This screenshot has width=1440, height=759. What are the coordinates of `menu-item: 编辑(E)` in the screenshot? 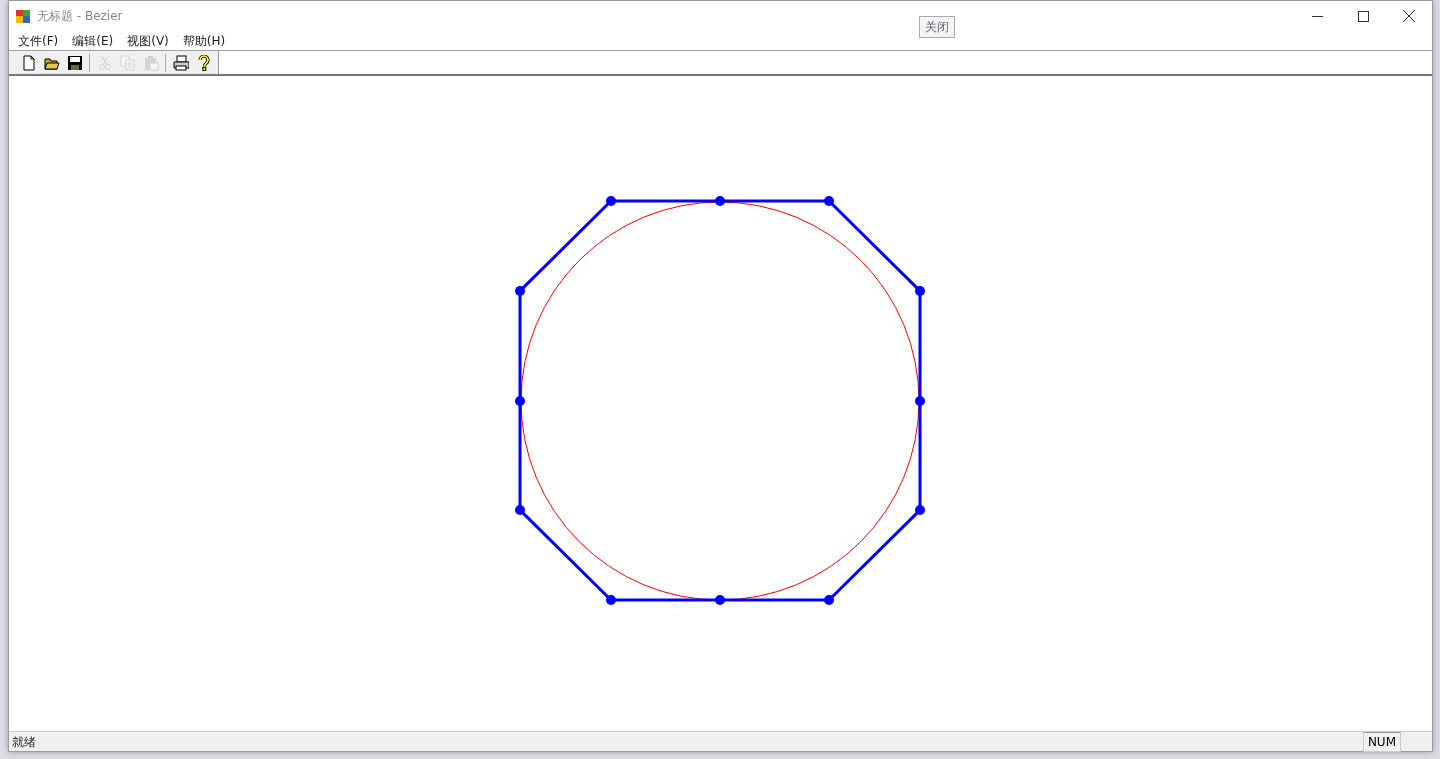 It's located at (93, 40).